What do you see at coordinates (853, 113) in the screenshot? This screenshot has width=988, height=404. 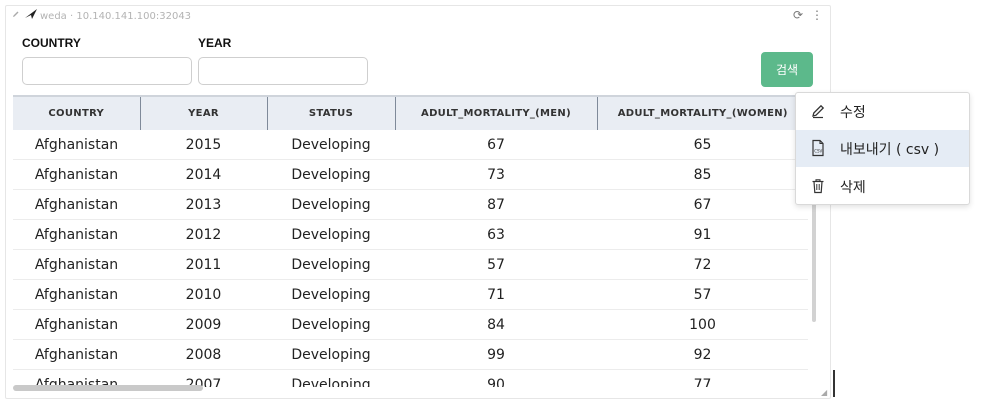 I see `menu-item-label: 수정` at bounding box center [853, 113].